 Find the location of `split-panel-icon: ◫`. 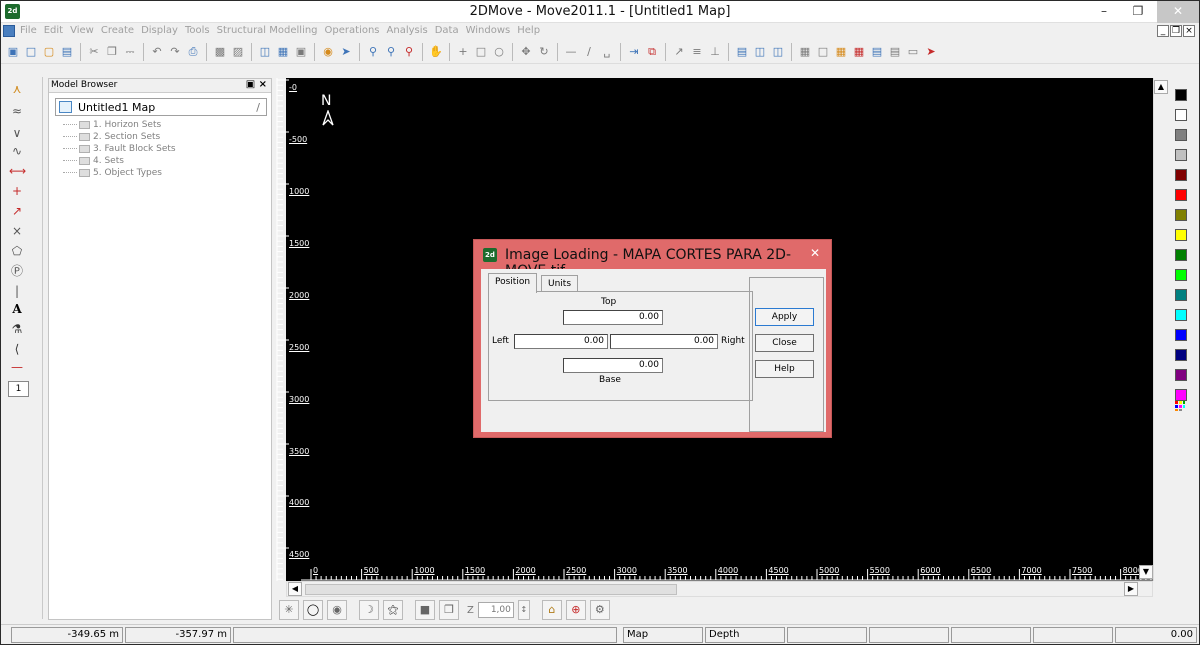

split-panel-icon: ◫ is located at coordinates (778, 52).